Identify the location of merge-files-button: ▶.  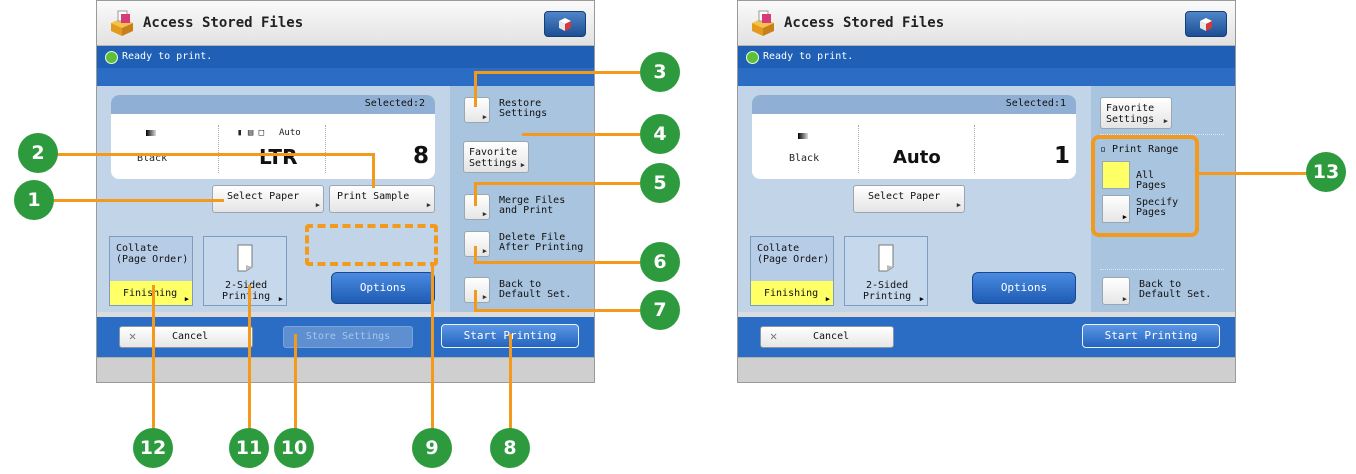
(477, 207).